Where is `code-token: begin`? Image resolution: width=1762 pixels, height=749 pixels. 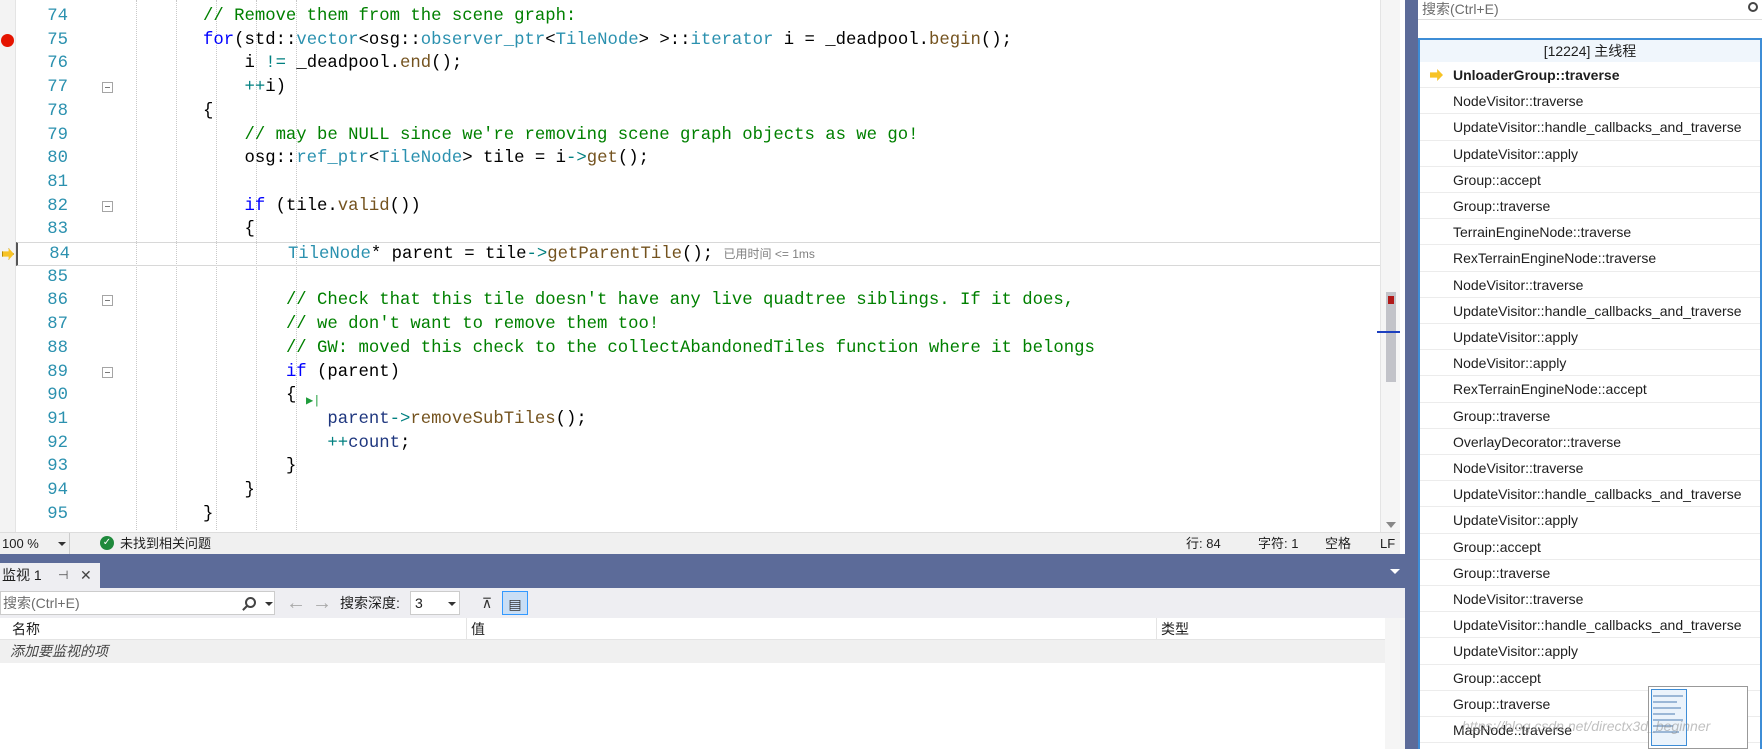 code-token: begin is located at coordinates (954, 40).